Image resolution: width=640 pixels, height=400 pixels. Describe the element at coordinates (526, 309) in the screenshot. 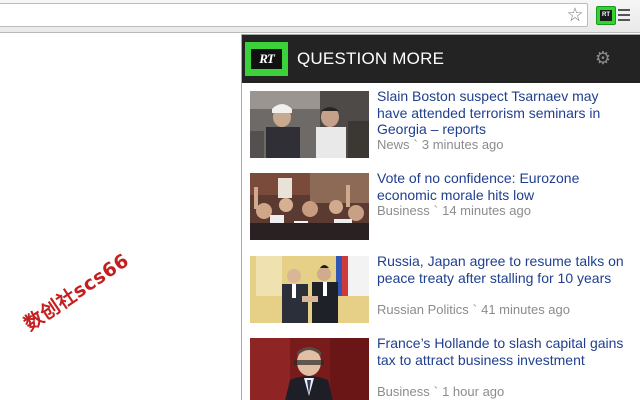

I see `news-timestamp: 41 minutes ago` at that location.